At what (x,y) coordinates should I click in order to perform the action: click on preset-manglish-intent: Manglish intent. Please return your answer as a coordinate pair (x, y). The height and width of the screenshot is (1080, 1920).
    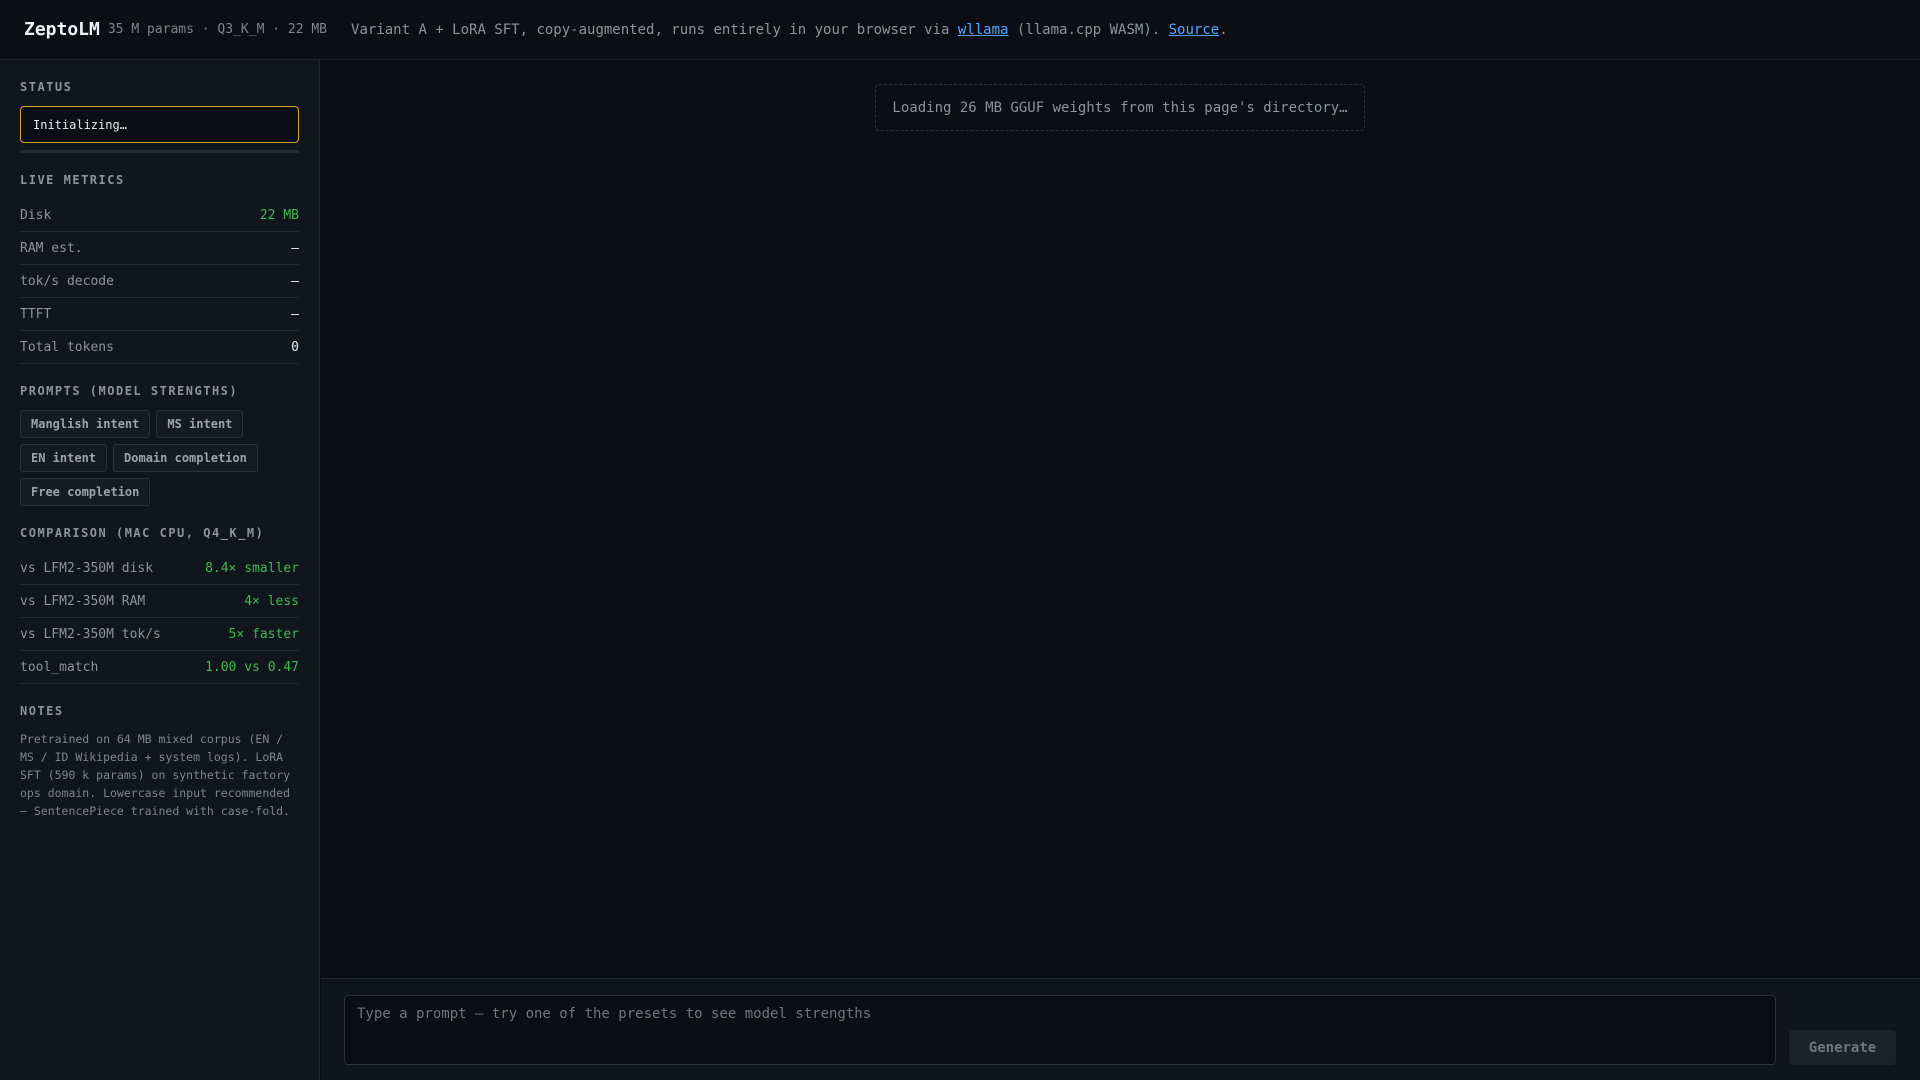
    Looking at the image, I should click on (85, 424).